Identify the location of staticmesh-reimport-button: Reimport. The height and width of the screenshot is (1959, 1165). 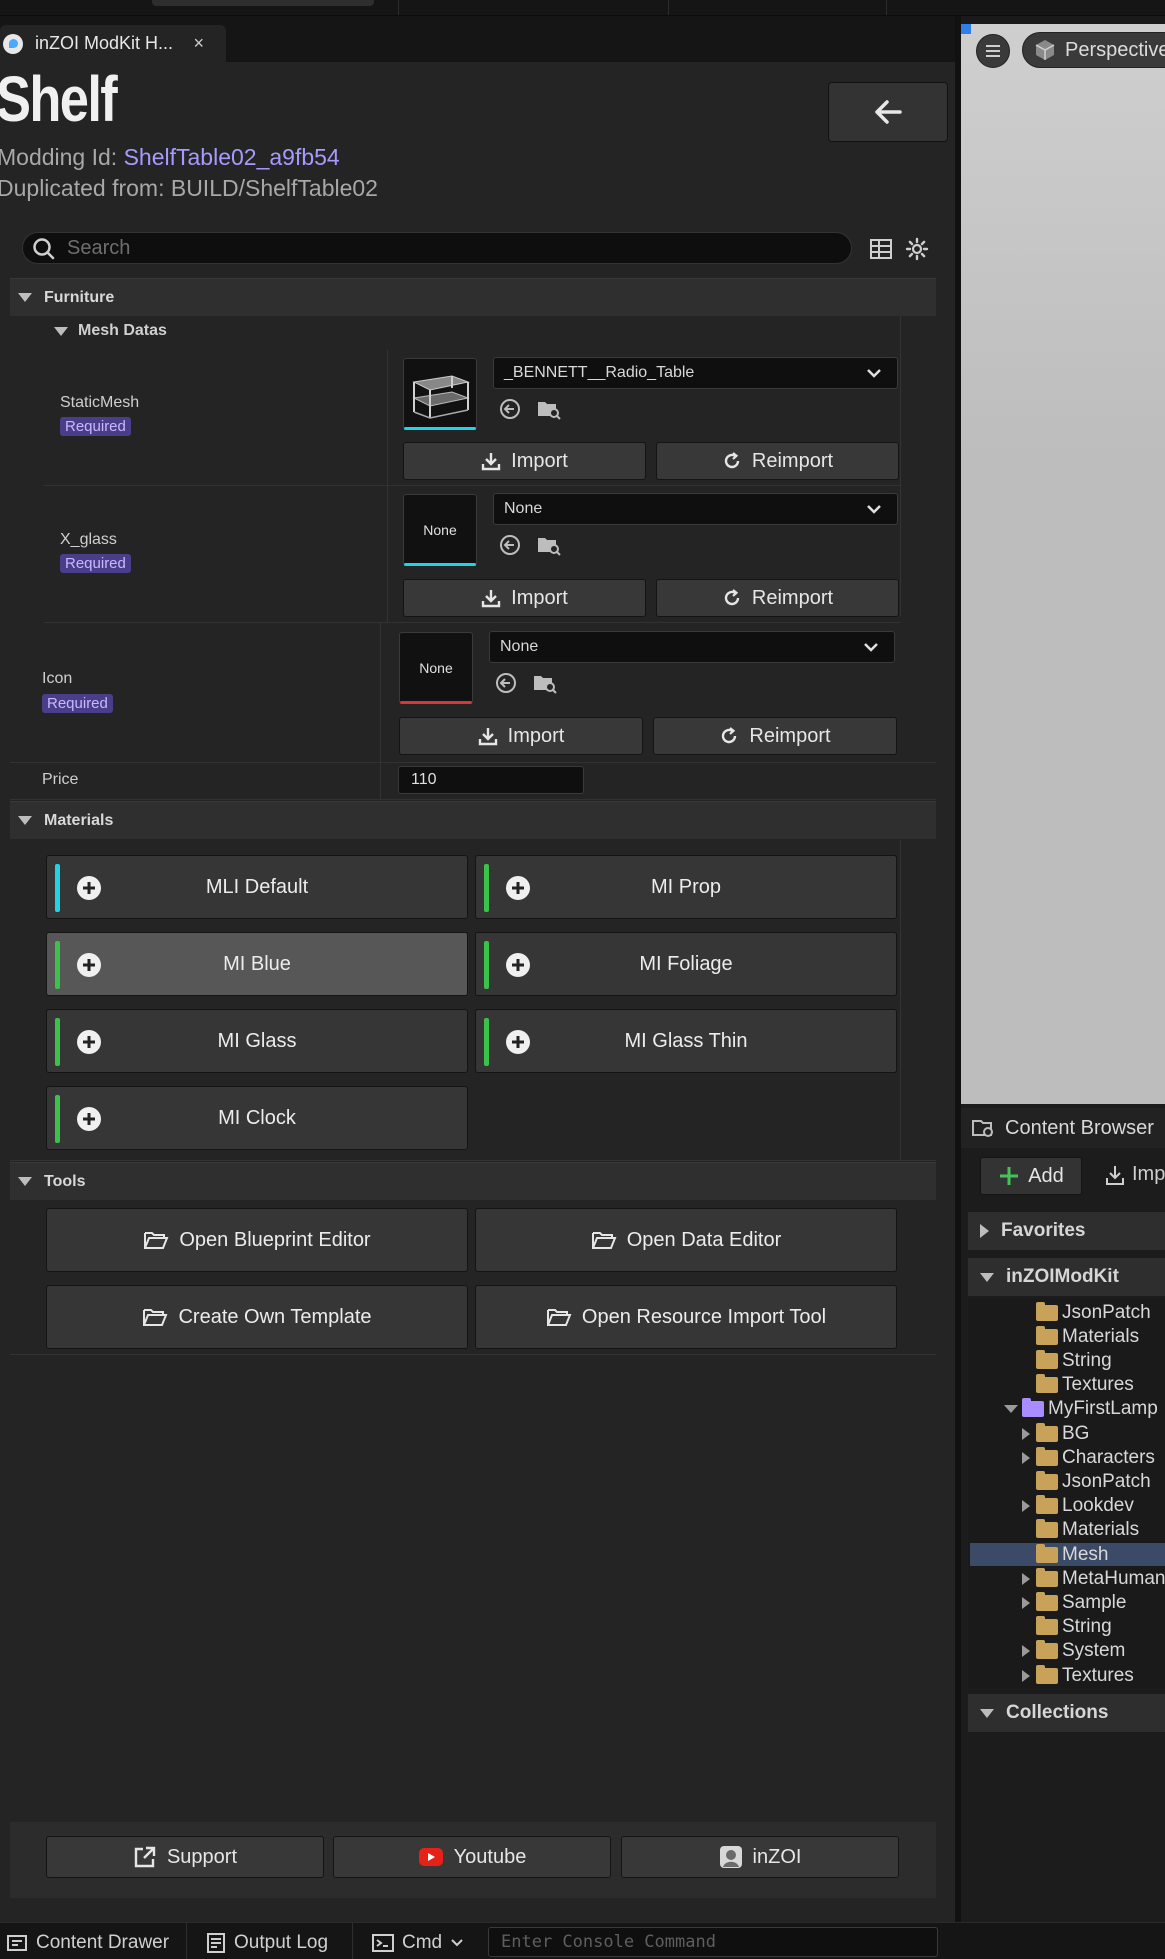
(777, 461).